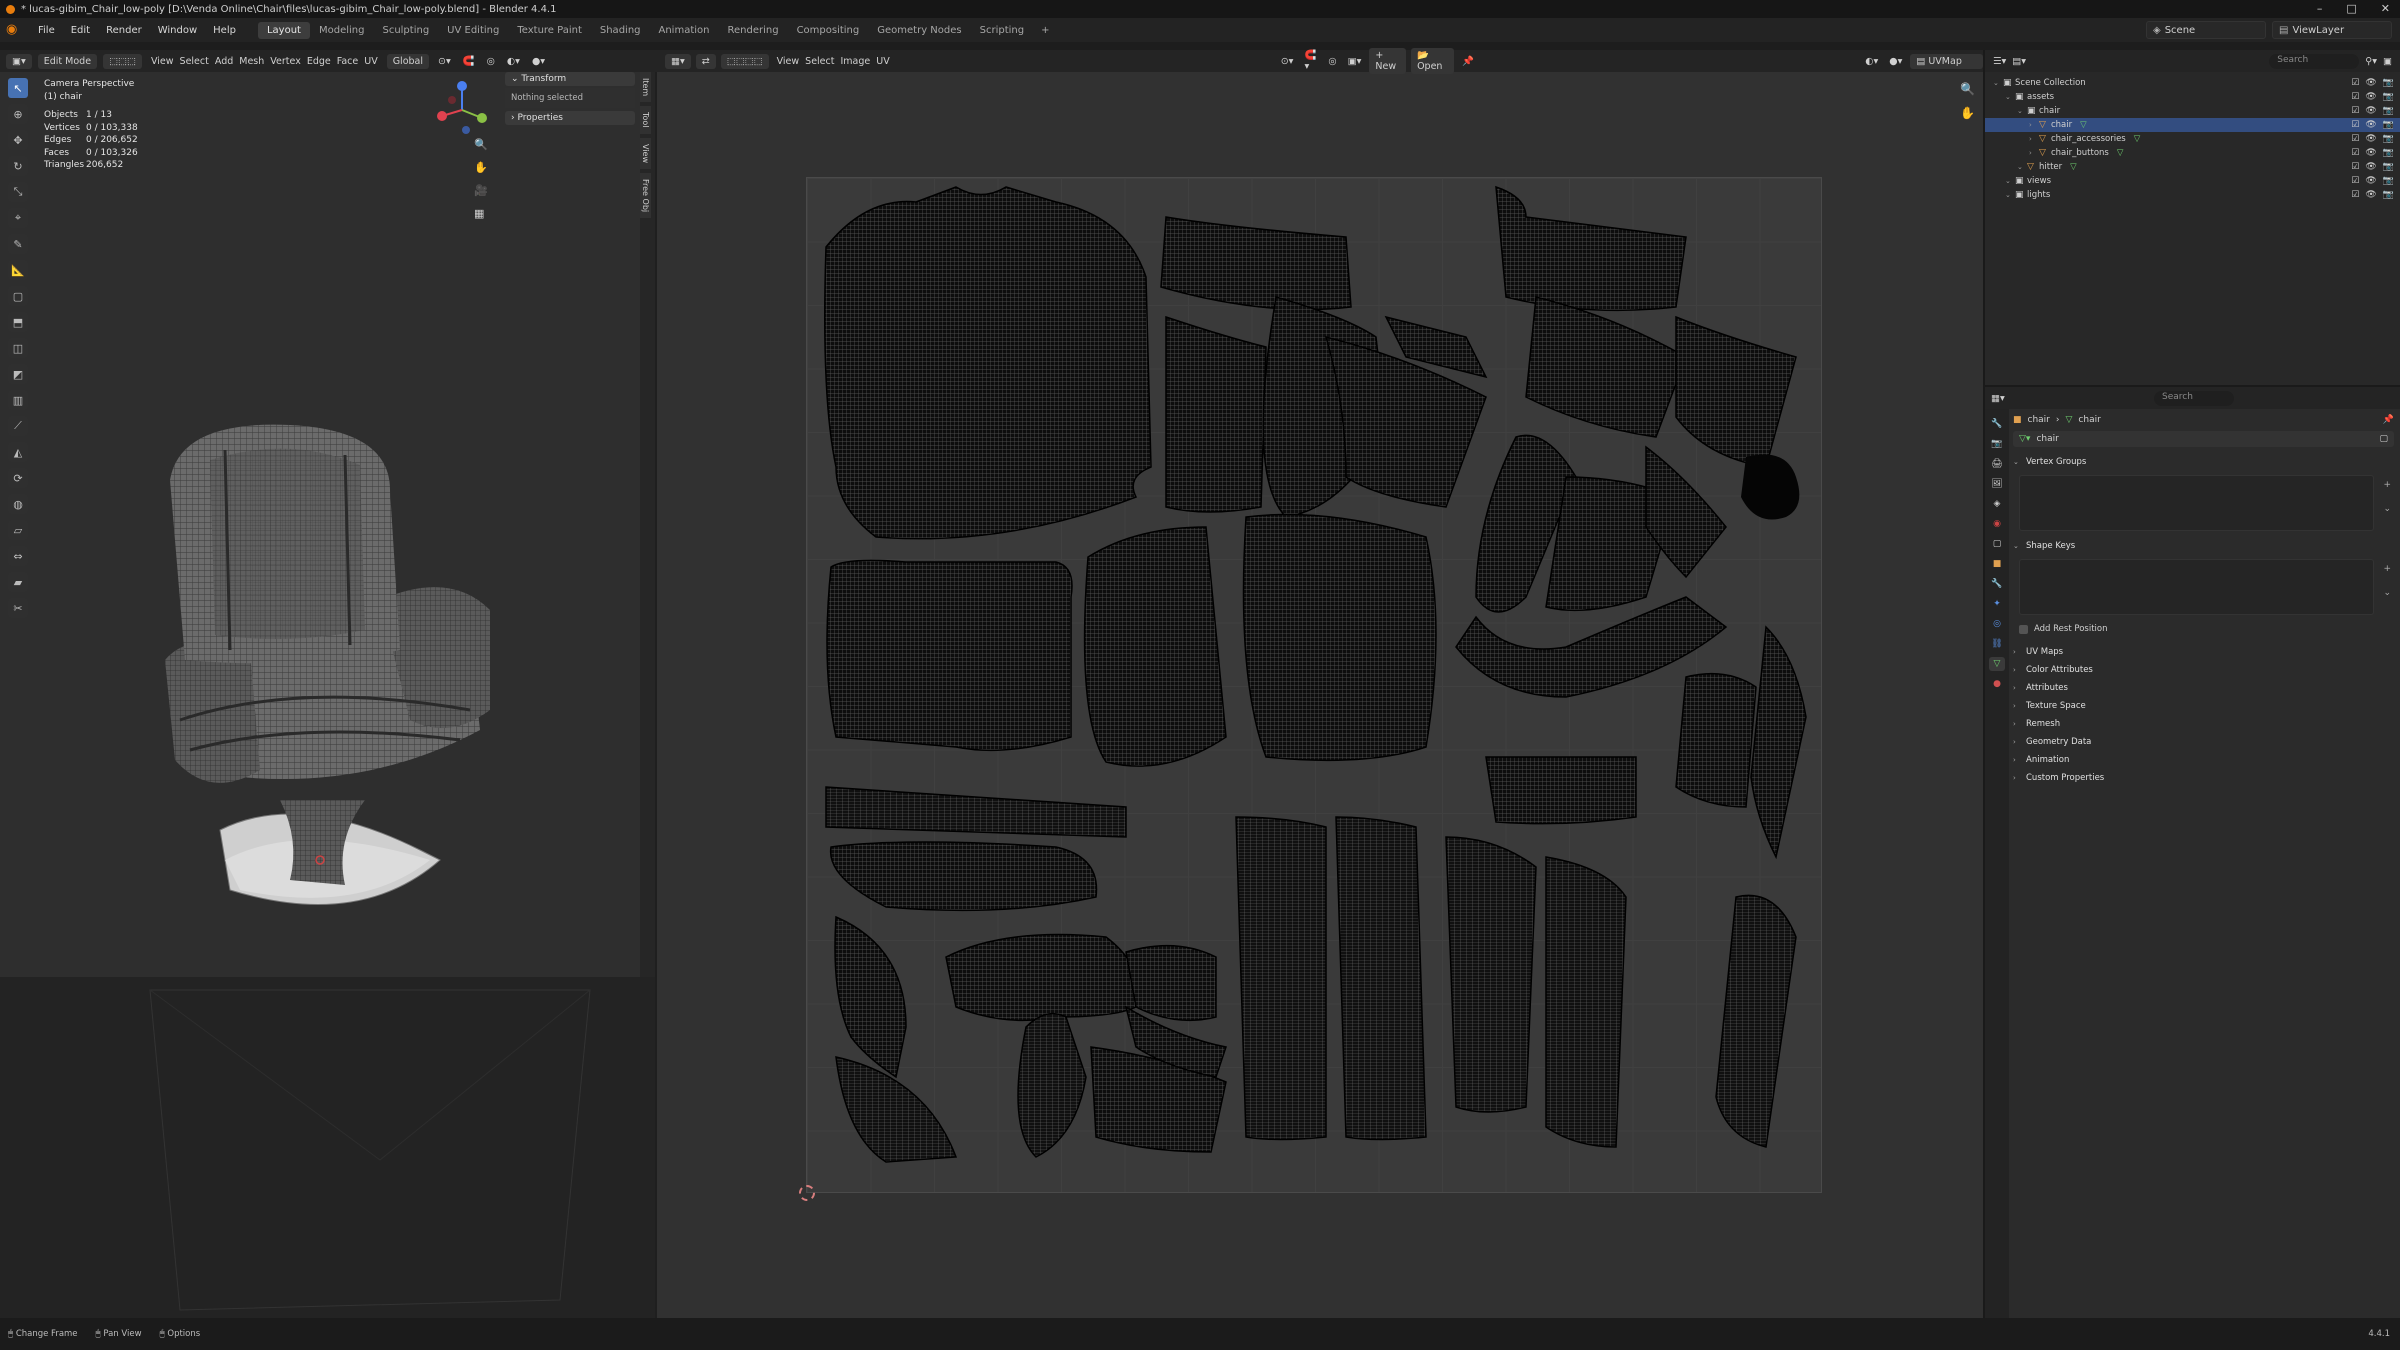 The height and width of the screenshot is (1350, 2400). Describe the element at coordinates (2010, 97) in the screenshot. I see `expand-toggle-icon: ⌄` at that location.